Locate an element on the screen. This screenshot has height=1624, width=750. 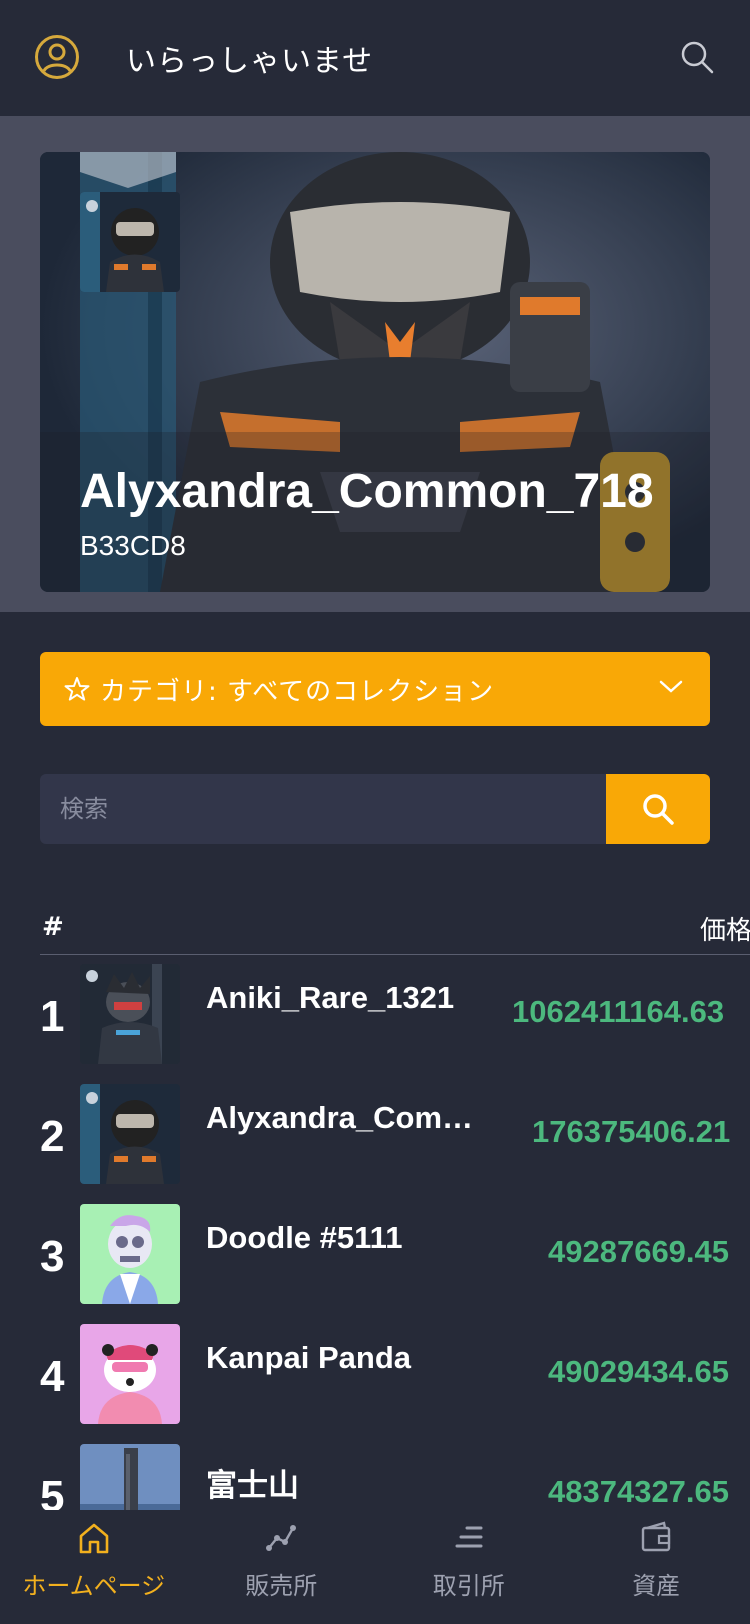
search-input is located at coordinates (323, 809).